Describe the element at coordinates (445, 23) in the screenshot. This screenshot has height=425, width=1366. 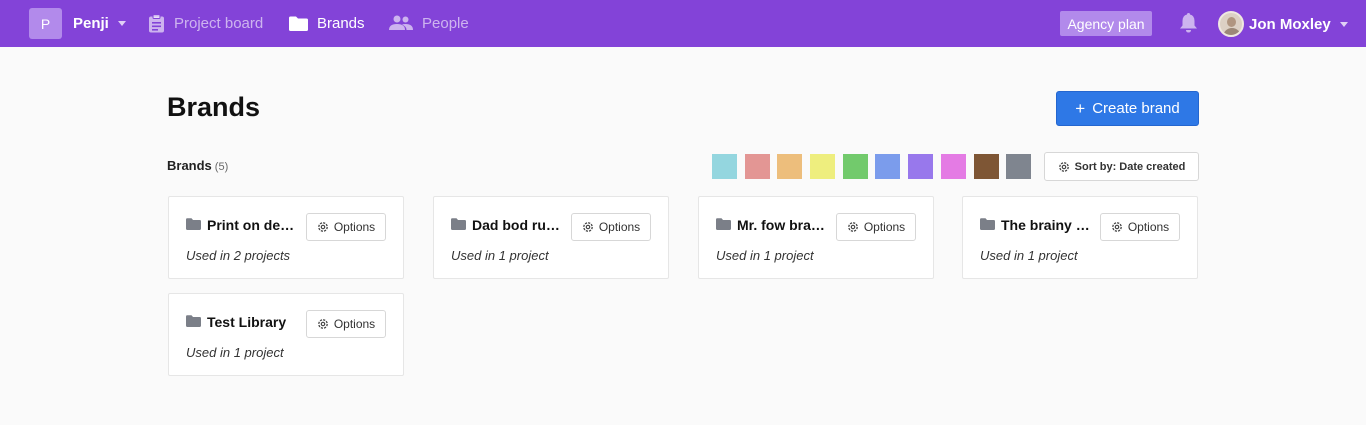
I see `nav-item-label: People` at that location.